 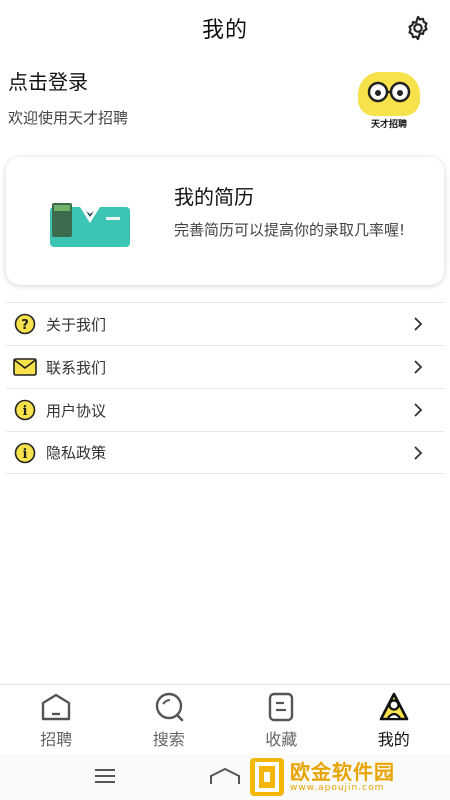 What do you see at coordinates (225, 409) in the screenshot?
I see `menu-item-user-agreement: i 用户协议` at bounding box center [225, 409].